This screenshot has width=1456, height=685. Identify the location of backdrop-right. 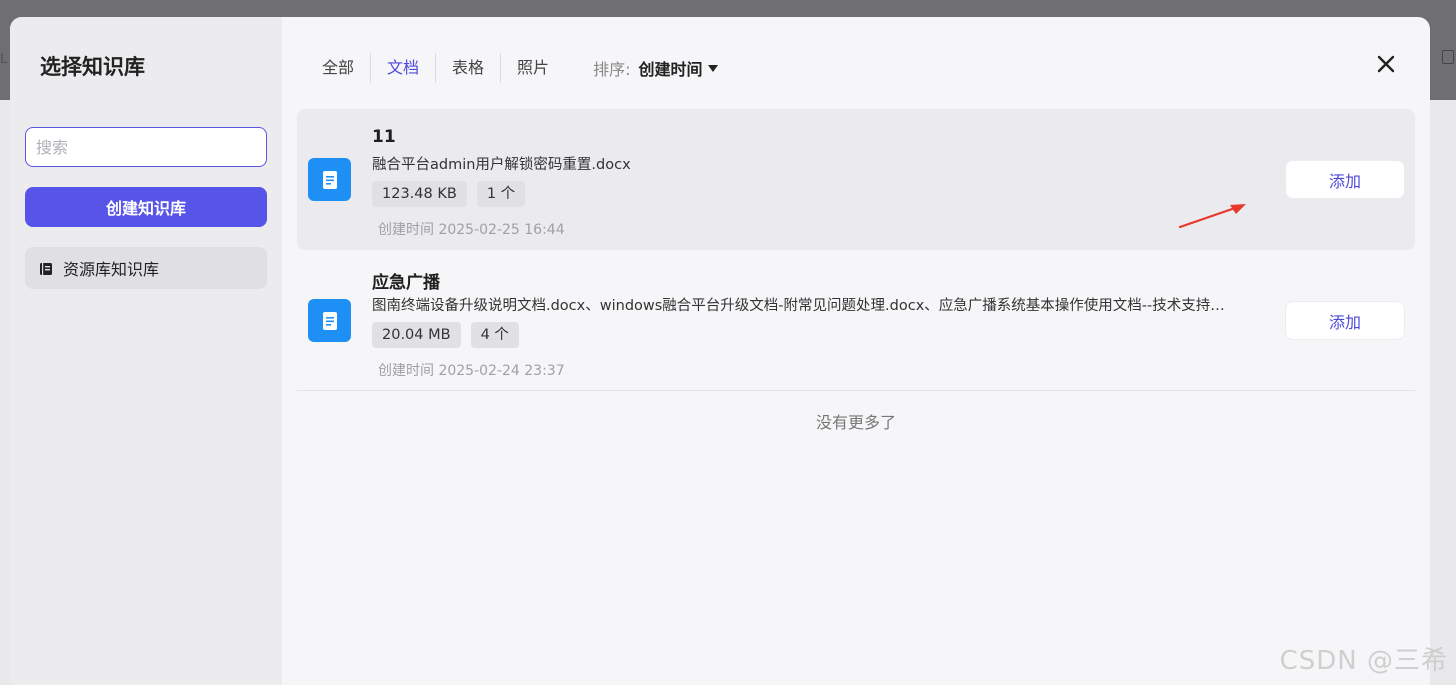
(1443, 392).